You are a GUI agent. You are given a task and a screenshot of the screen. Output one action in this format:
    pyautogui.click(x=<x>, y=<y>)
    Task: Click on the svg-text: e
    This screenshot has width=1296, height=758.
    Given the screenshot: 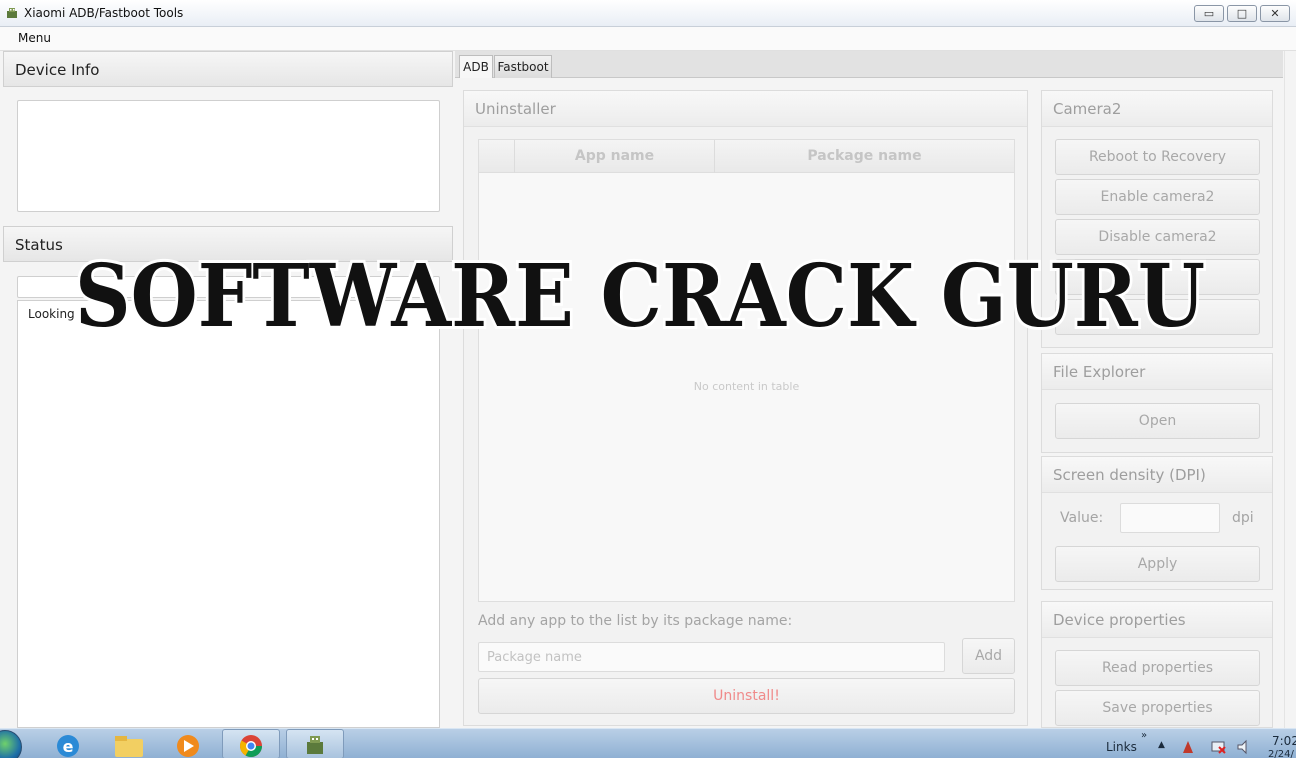 What is the action you would take?
    pyautogui.click(x=68, y=746)
    